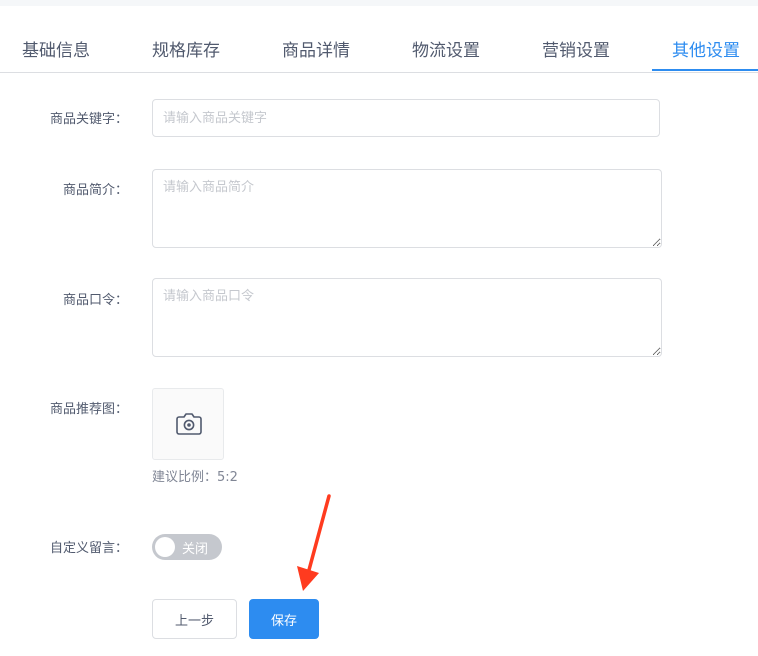 The width and height of the screenshot is (758, 656). Describe the element at coordinates (379, 3) in the screenshot. I see `top-strip` at that location.